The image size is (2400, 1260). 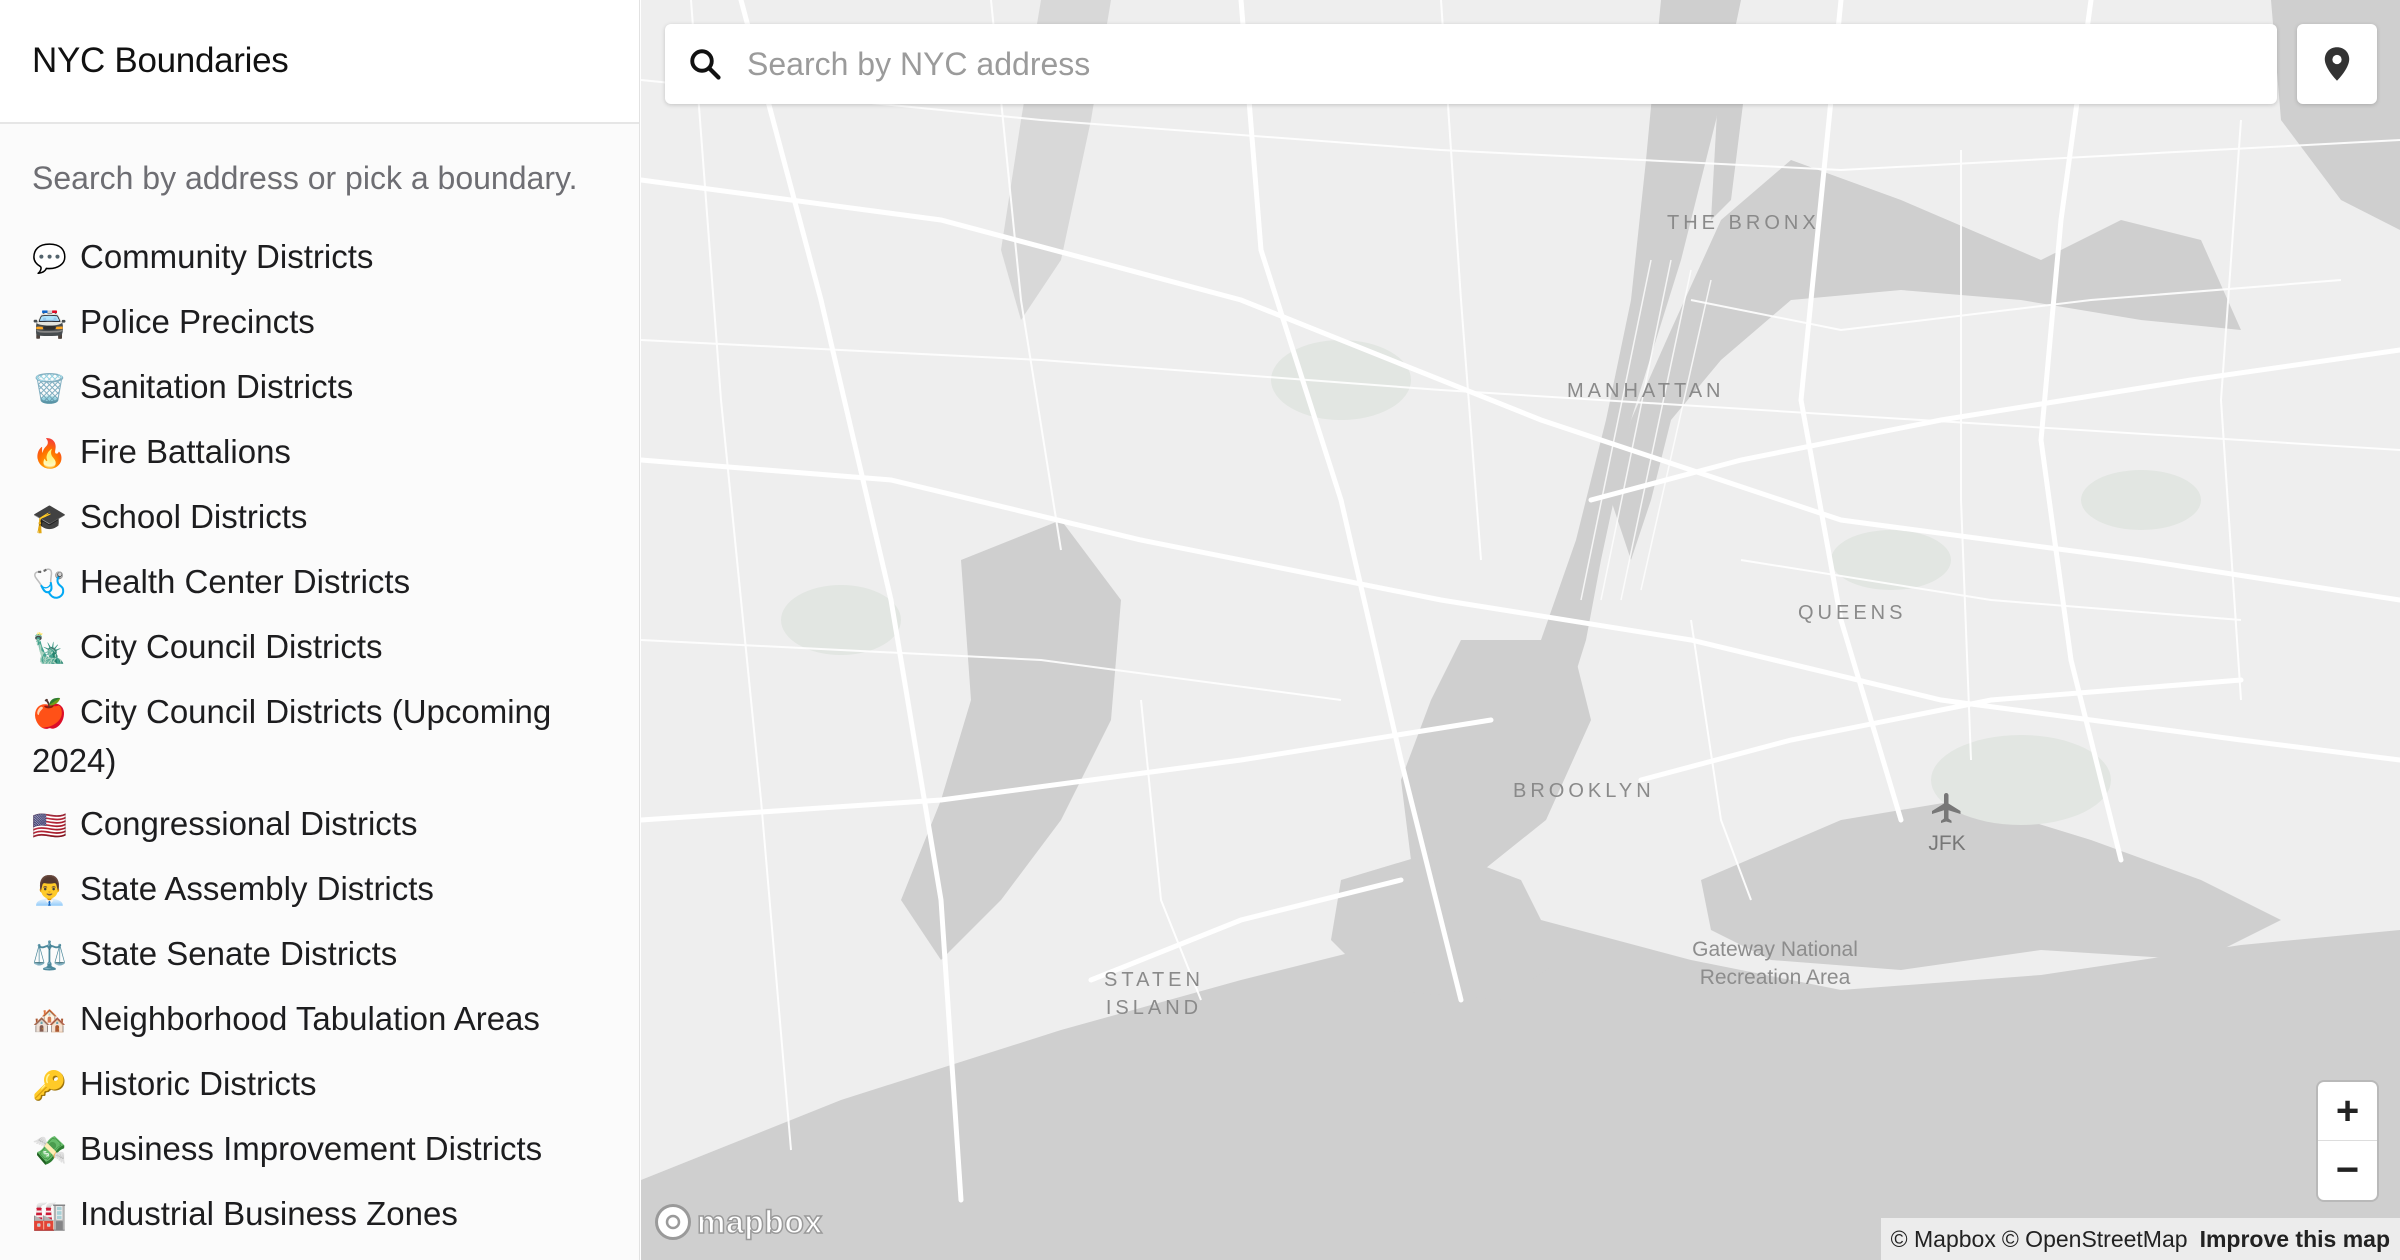 What do you see at coordinates (194, 516) in the screenshot?
I see `boundary-label: School Districts` at bounding box center [194, 516].